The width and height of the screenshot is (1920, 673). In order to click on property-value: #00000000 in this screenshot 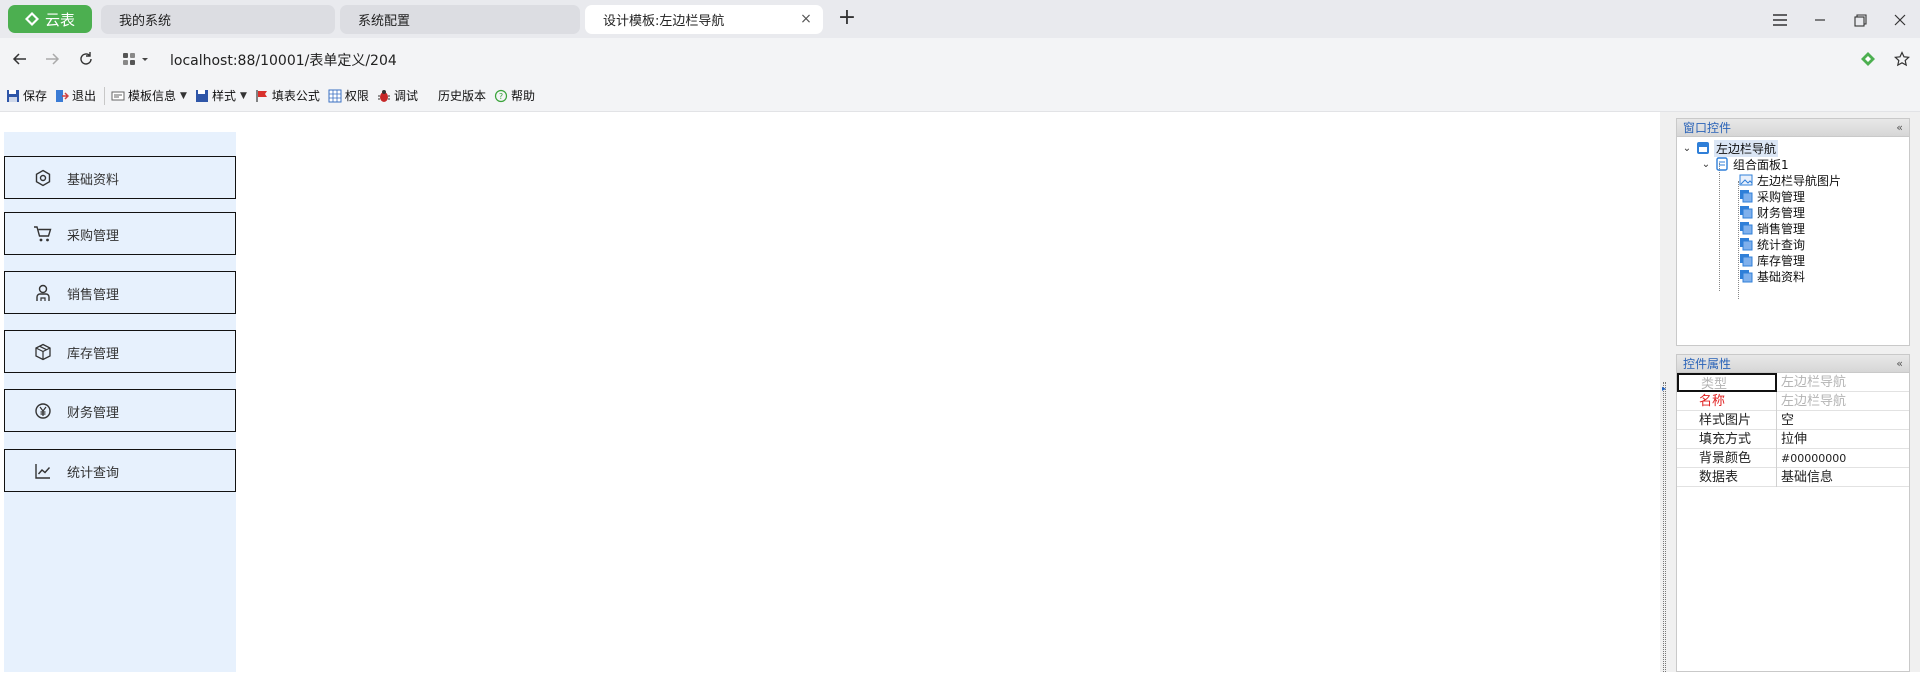, I will do `click(1843, 458)`.